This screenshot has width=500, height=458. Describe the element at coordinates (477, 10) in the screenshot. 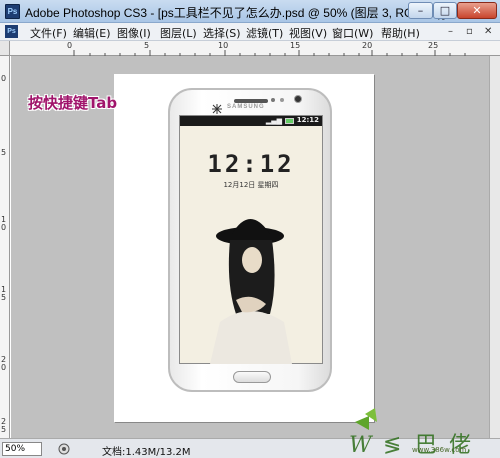

I see `close-button: ✕` at that location.